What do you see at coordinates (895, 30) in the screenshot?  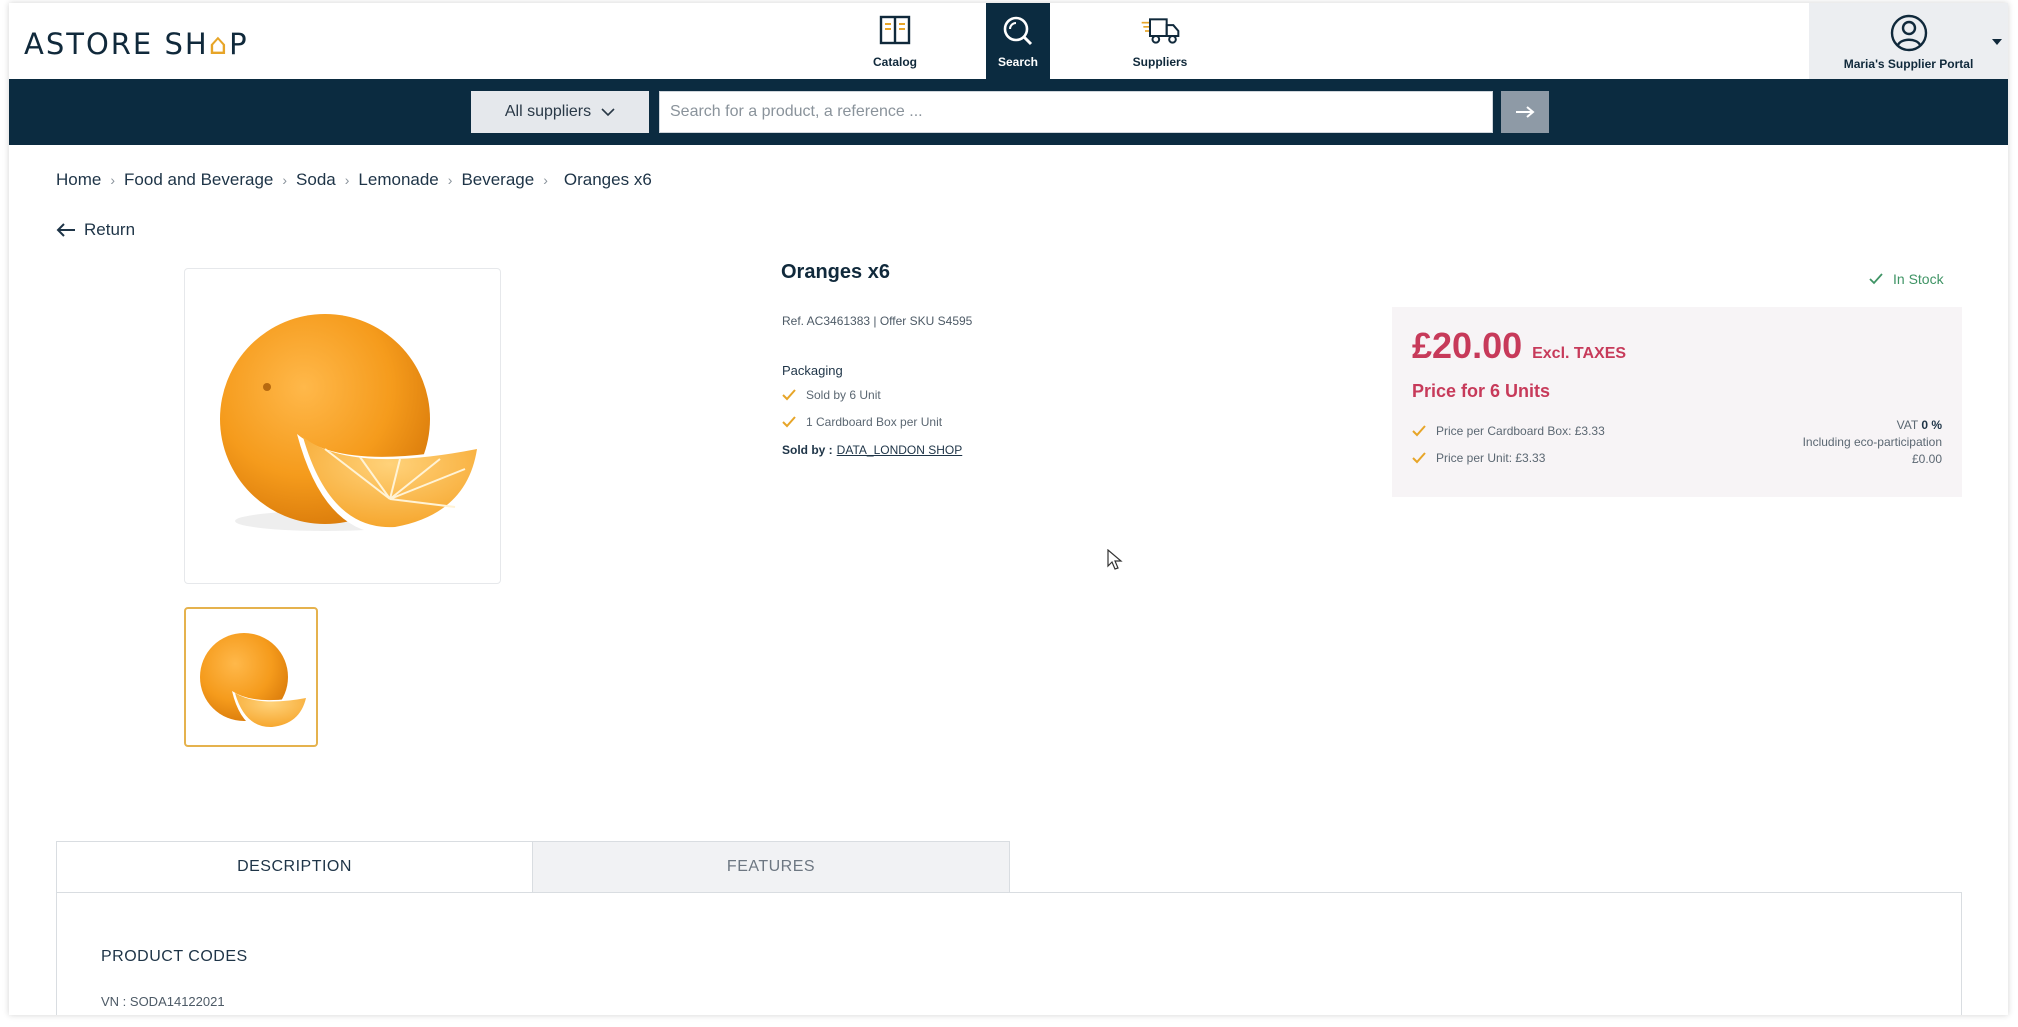 I see `book-icon` at bounding box center [895, 30].